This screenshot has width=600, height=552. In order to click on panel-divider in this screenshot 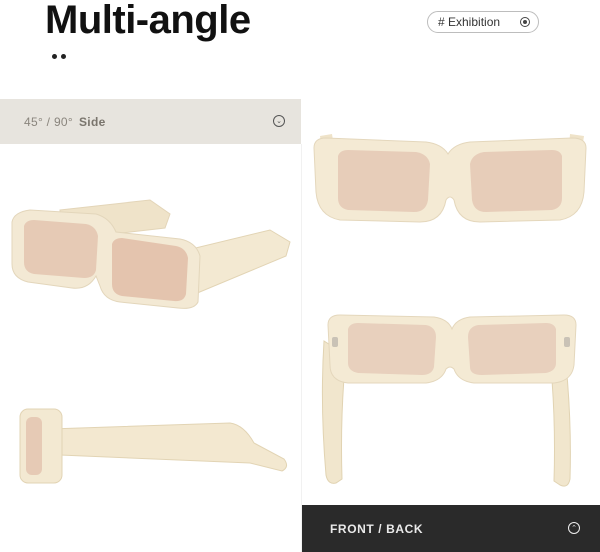, I will do `click(301, 348)`.